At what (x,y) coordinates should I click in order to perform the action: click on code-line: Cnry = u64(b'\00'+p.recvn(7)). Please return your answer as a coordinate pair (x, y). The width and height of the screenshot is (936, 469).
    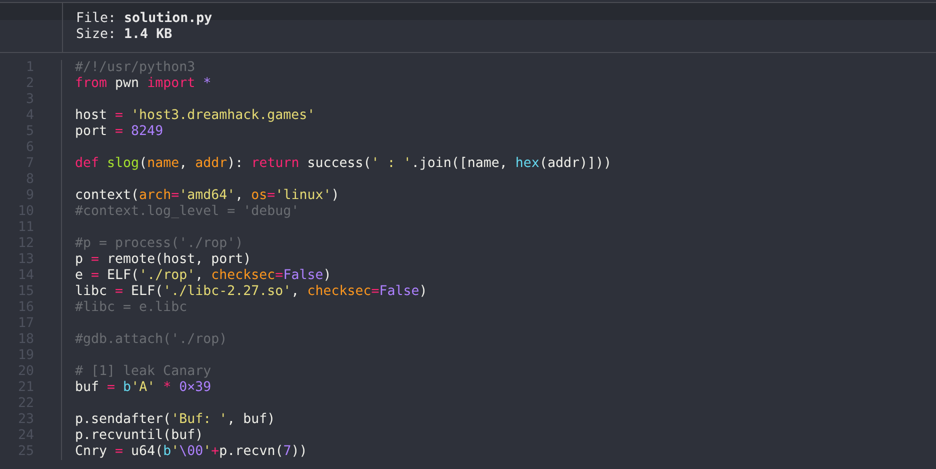
    Looking at the image, I should click on (191, 451).